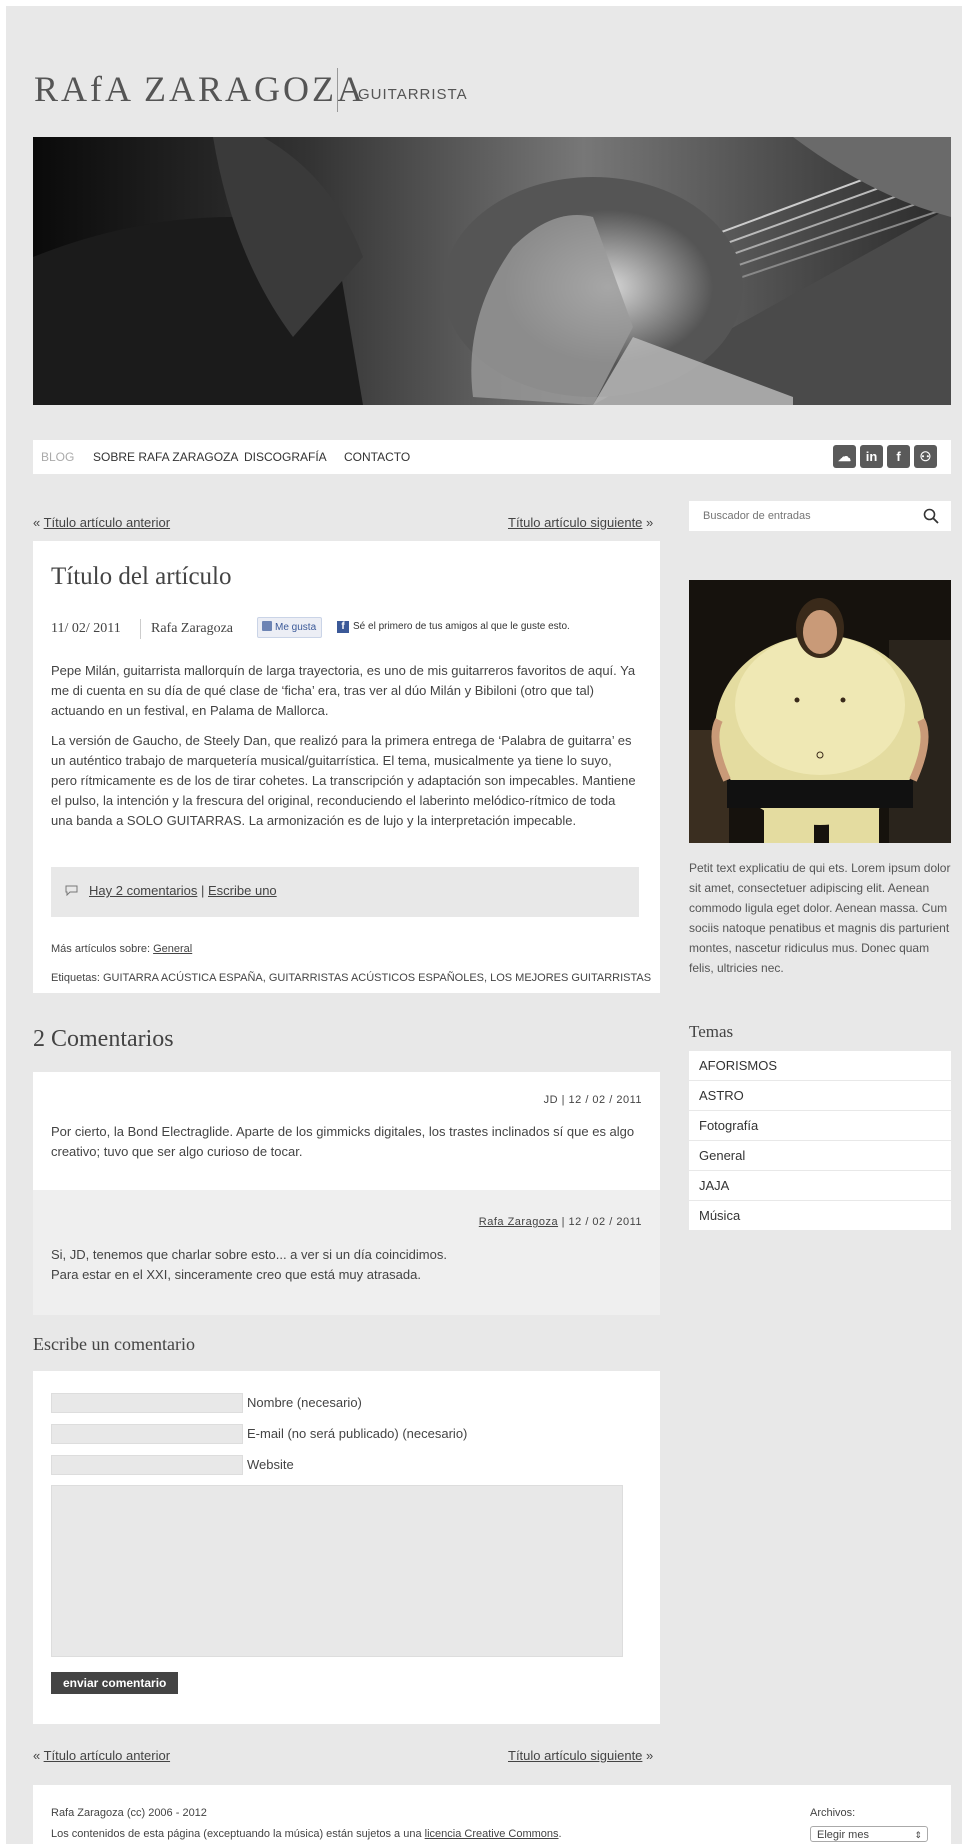  What do you see at coordinates (918, 1835) in the screenshot?
I see `chevron-updown-icon: ⇕` at bounding box center [918, 1835].